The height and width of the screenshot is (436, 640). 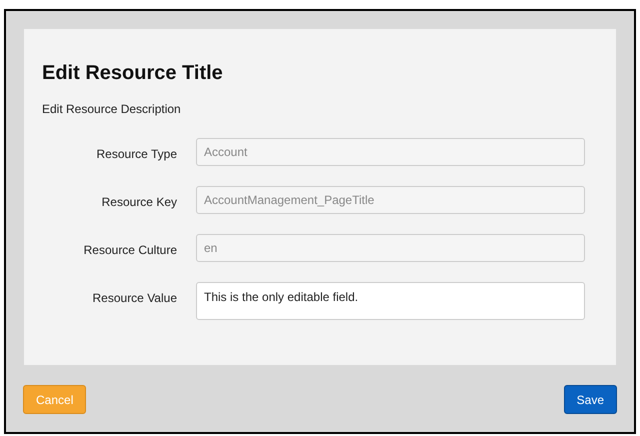 What do you see at coordinates (112, 109) in the screenshot?
I see `dialog-description: Edit Resource Description` at bounding box center [112, 109].